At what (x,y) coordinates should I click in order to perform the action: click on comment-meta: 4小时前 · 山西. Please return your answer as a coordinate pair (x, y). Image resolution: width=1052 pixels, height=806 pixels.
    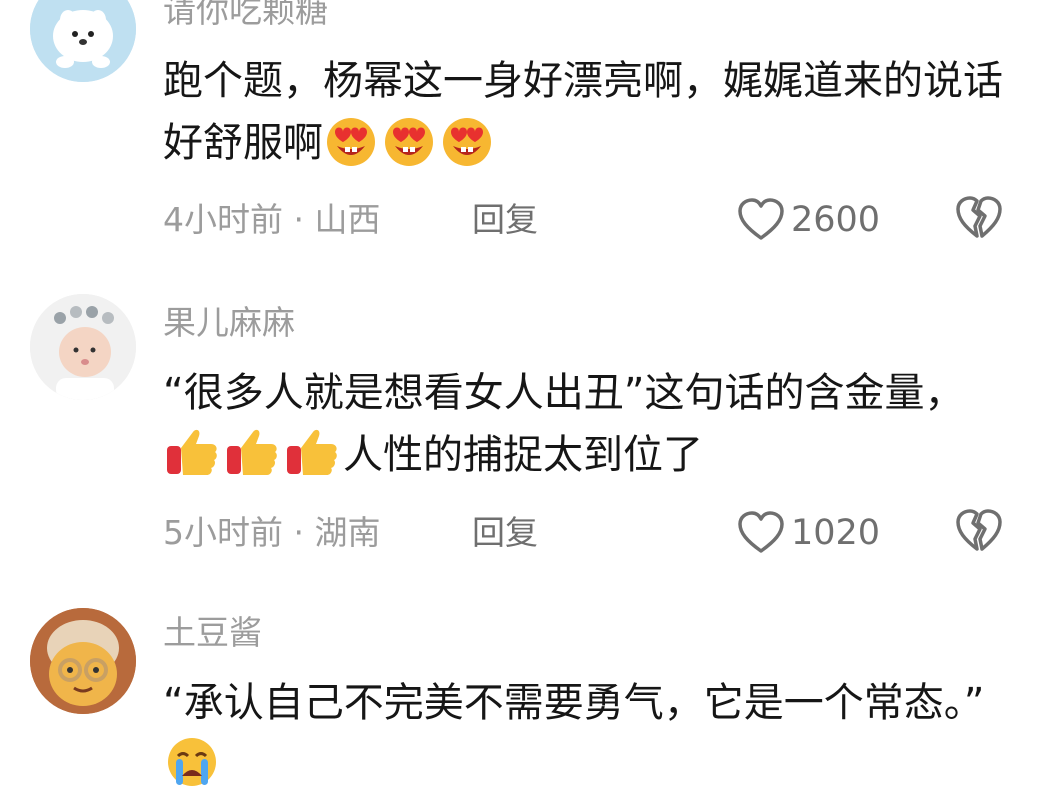
    Looking at the image, I should click on (272, 219).